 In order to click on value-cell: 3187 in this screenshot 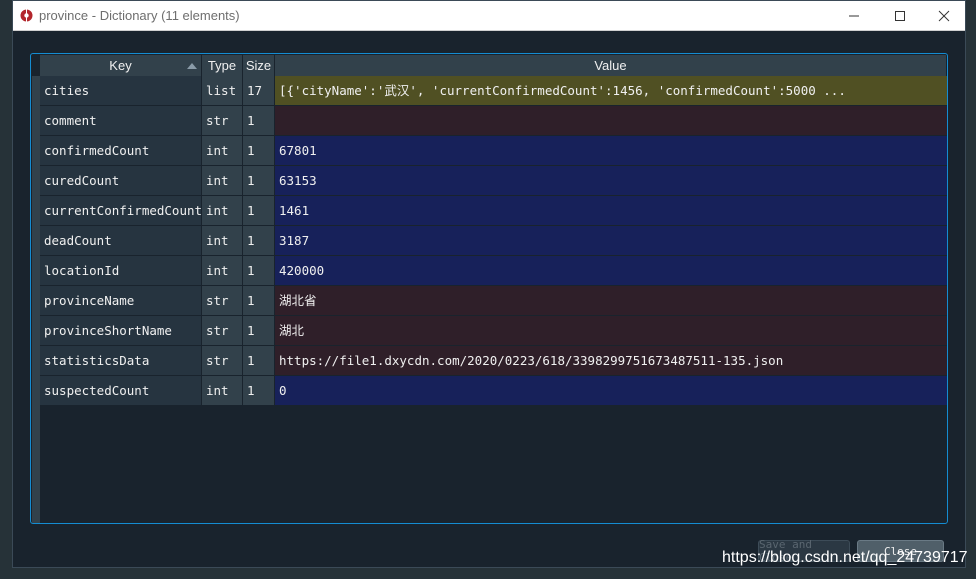, I will do `click(611, 240)`.